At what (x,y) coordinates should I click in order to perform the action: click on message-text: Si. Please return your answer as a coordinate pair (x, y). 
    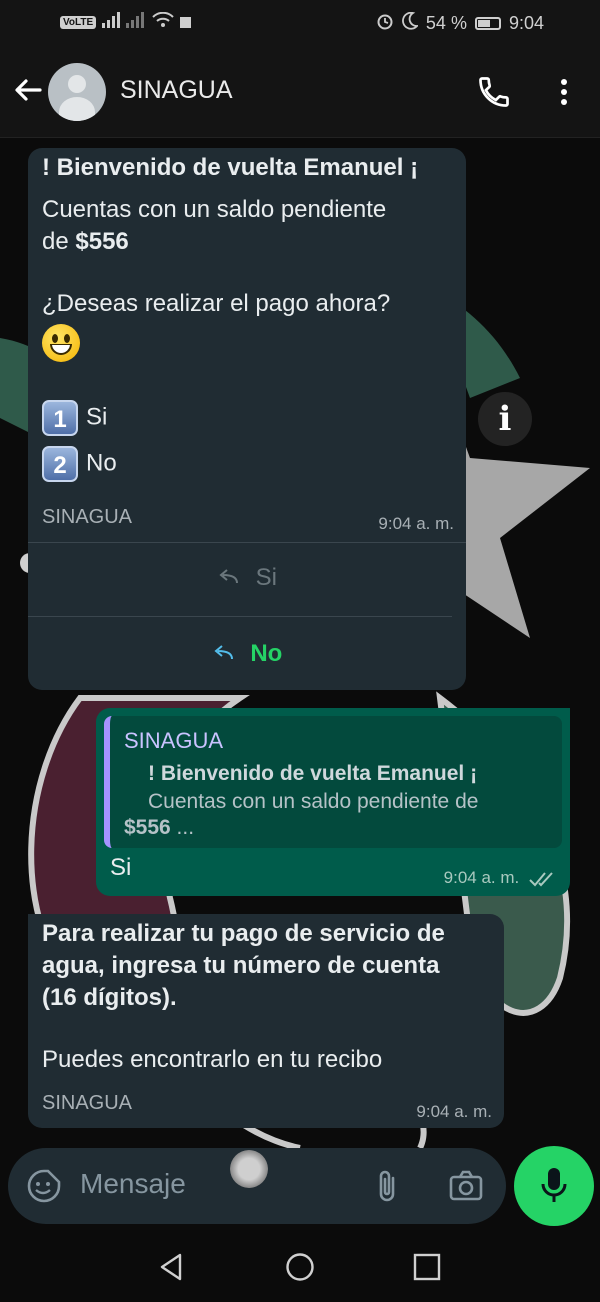
    Looking at the image, I should click on (121, 867).